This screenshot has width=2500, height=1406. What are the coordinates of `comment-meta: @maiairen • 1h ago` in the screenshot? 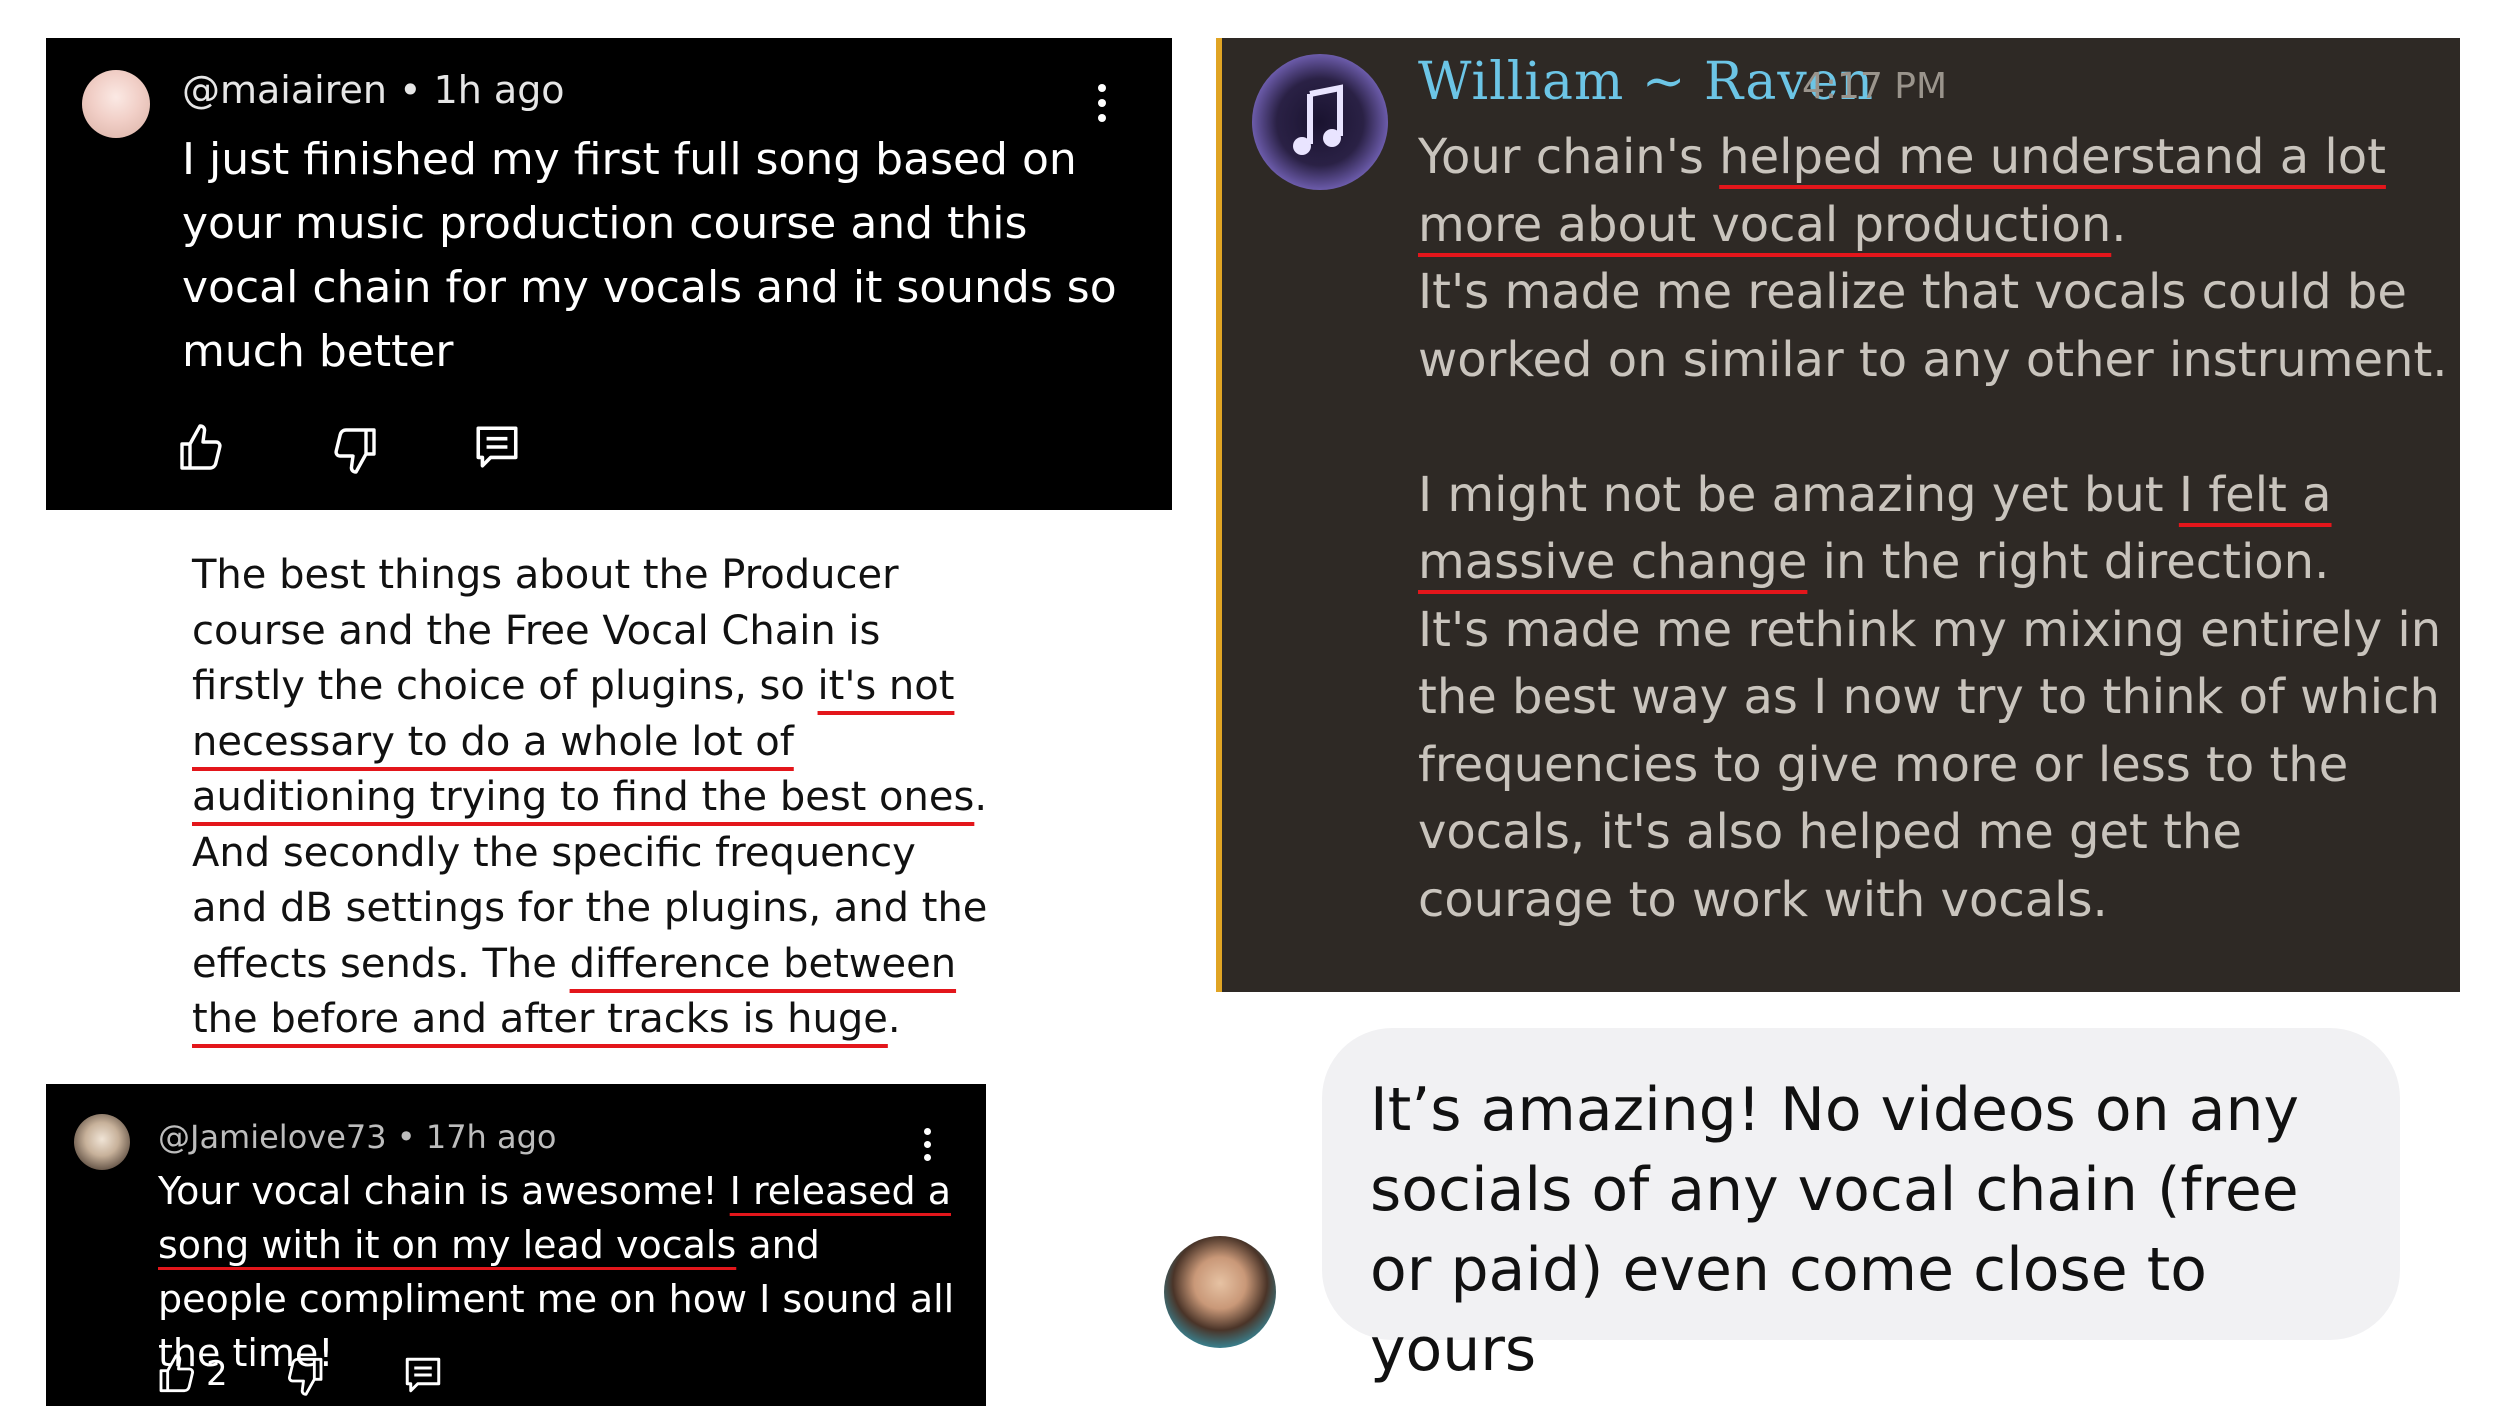 It's located at (373, 90).